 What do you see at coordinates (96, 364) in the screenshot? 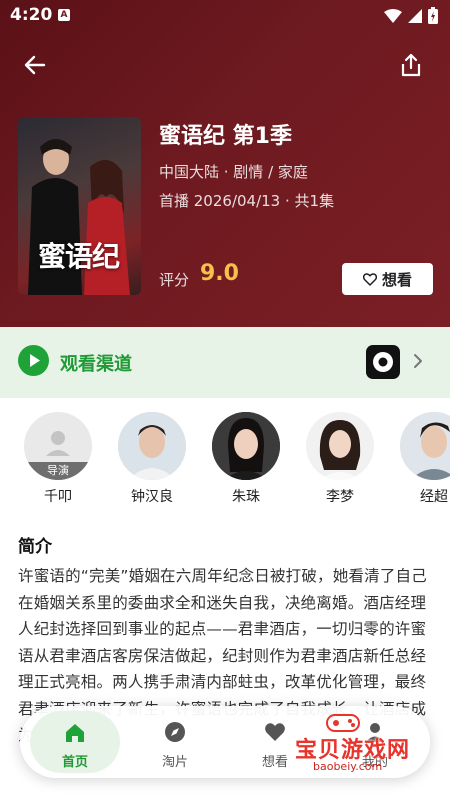
I see `watch-channel-label: 观看渠道` at bounding box center [96, 364].